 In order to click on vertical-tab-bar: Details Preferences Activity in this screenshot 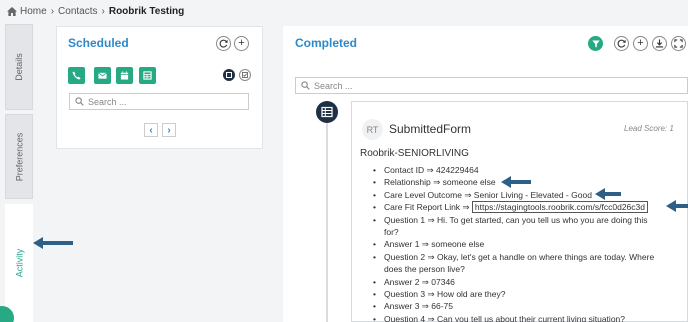, I will do `click(19, 173)`.